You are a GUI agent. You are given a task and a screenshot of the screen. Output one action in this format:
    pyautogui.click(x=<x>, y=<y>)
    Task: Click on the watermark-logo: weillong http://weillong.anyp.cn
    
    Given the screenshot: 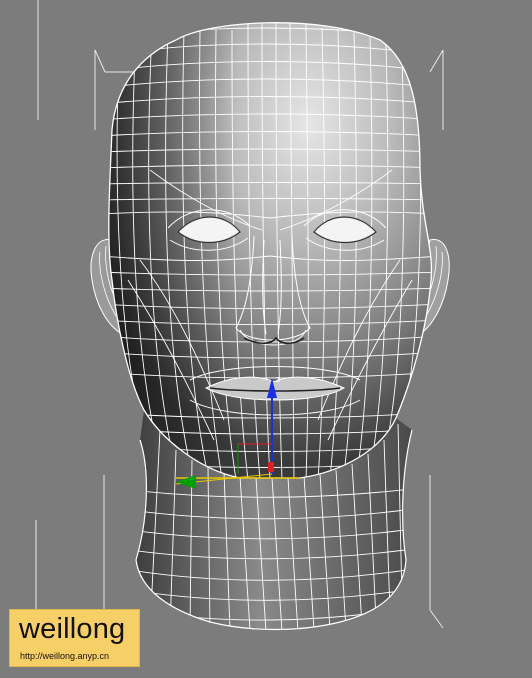 What is the action you would take?
    pyautogui.click(x=74, y=638)
    